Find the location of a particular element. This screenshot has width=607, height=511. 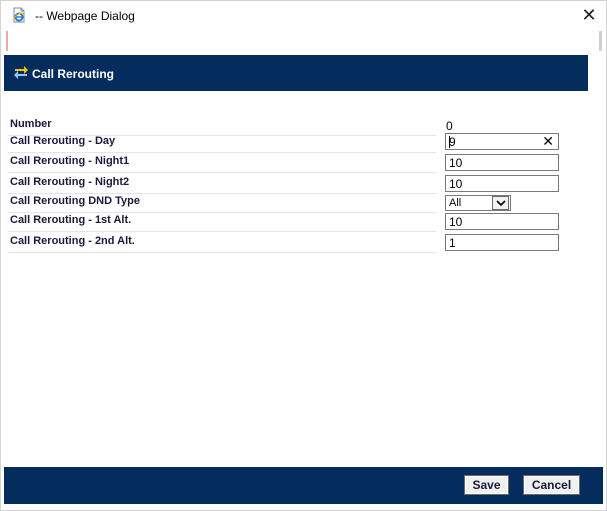

alt1-label: Call Rerouting - 1st Alt. is located at coordinates (71, 220).